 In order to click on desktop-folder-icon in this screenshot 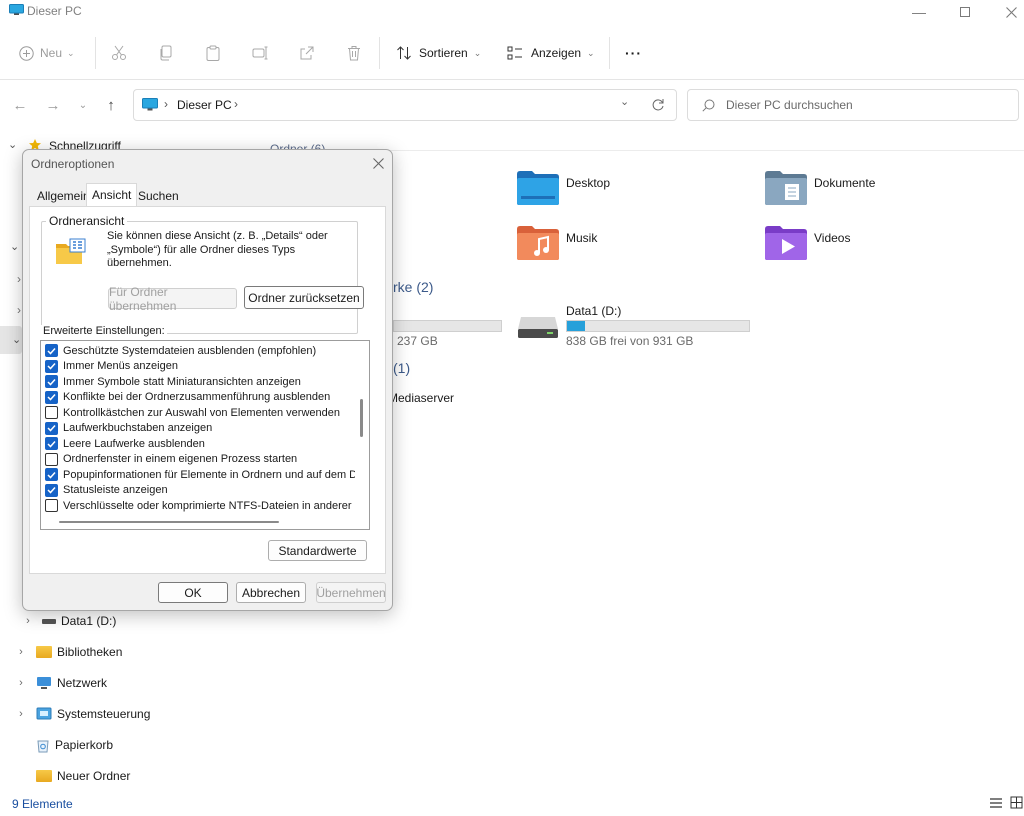, I will do `click(538, 188)`.